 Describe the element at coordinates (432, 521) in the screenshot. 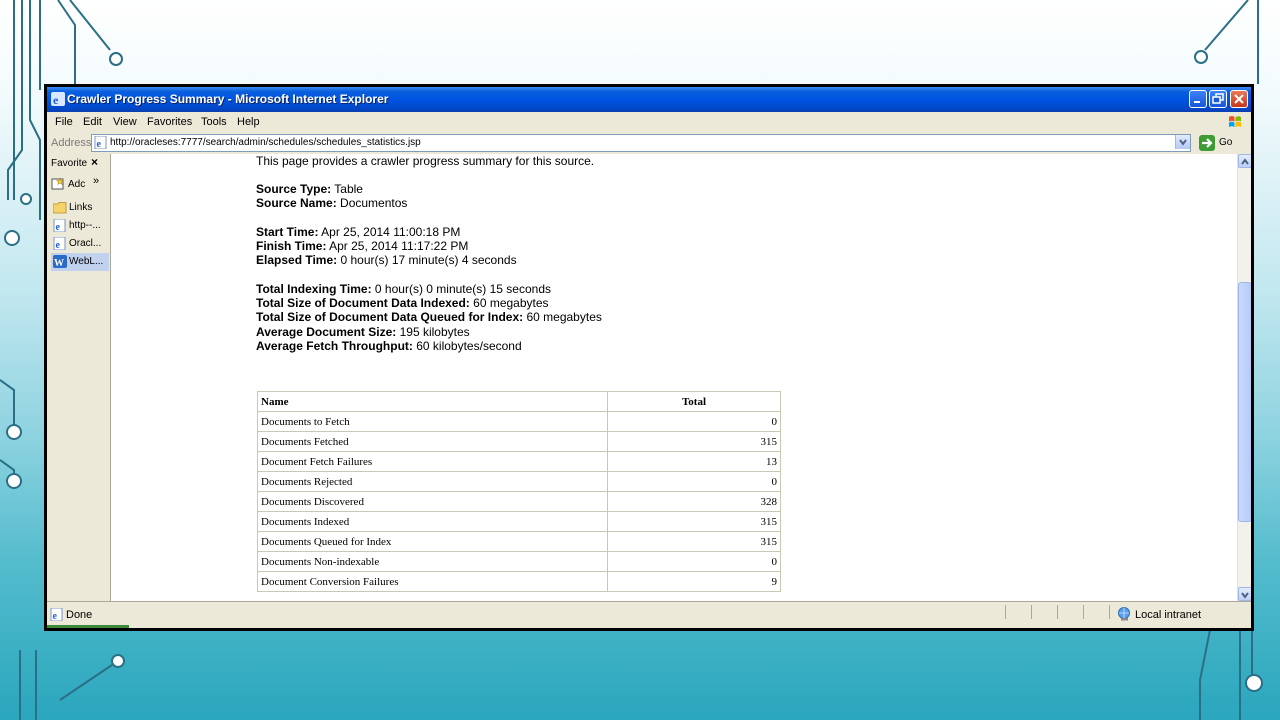

I see `row-name: Documents Indexed` at that location.